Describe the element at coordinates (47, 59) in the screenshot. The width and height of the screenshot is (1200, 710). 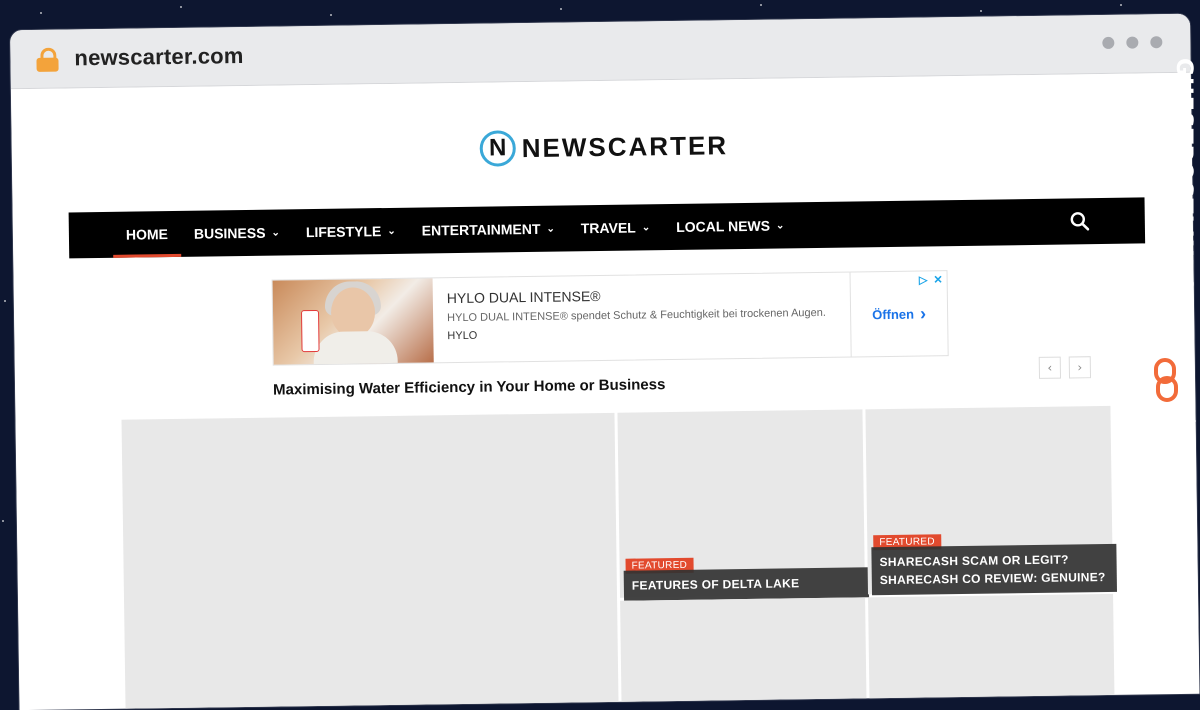
I see `lock-icon` at that location.